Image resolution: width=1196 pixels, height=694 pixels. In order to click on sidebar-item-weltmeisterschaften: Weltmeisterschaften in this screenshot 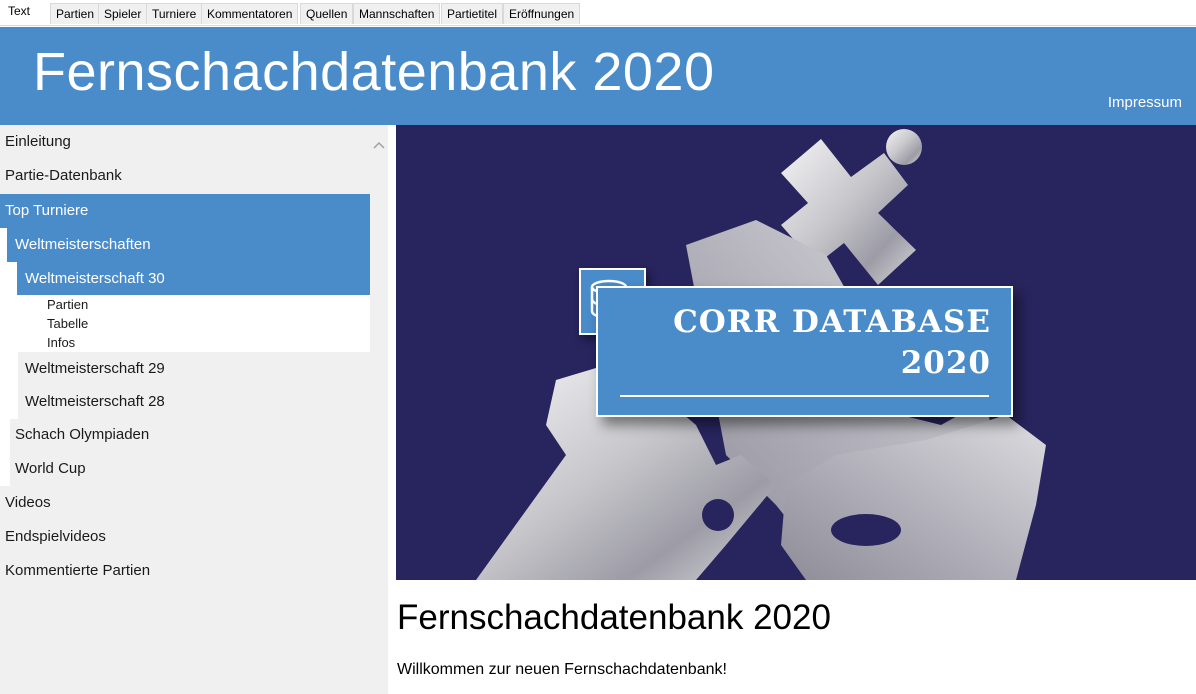, I will do `click(188, 245)`.